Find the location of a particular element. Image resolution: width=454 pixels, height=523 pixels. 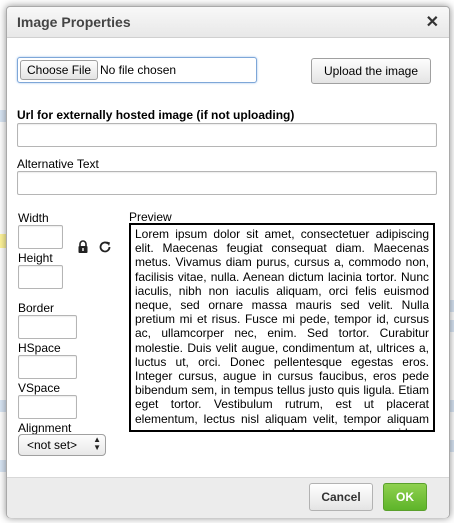

hspace-label: HSpace is located at coordinates (39, 348).